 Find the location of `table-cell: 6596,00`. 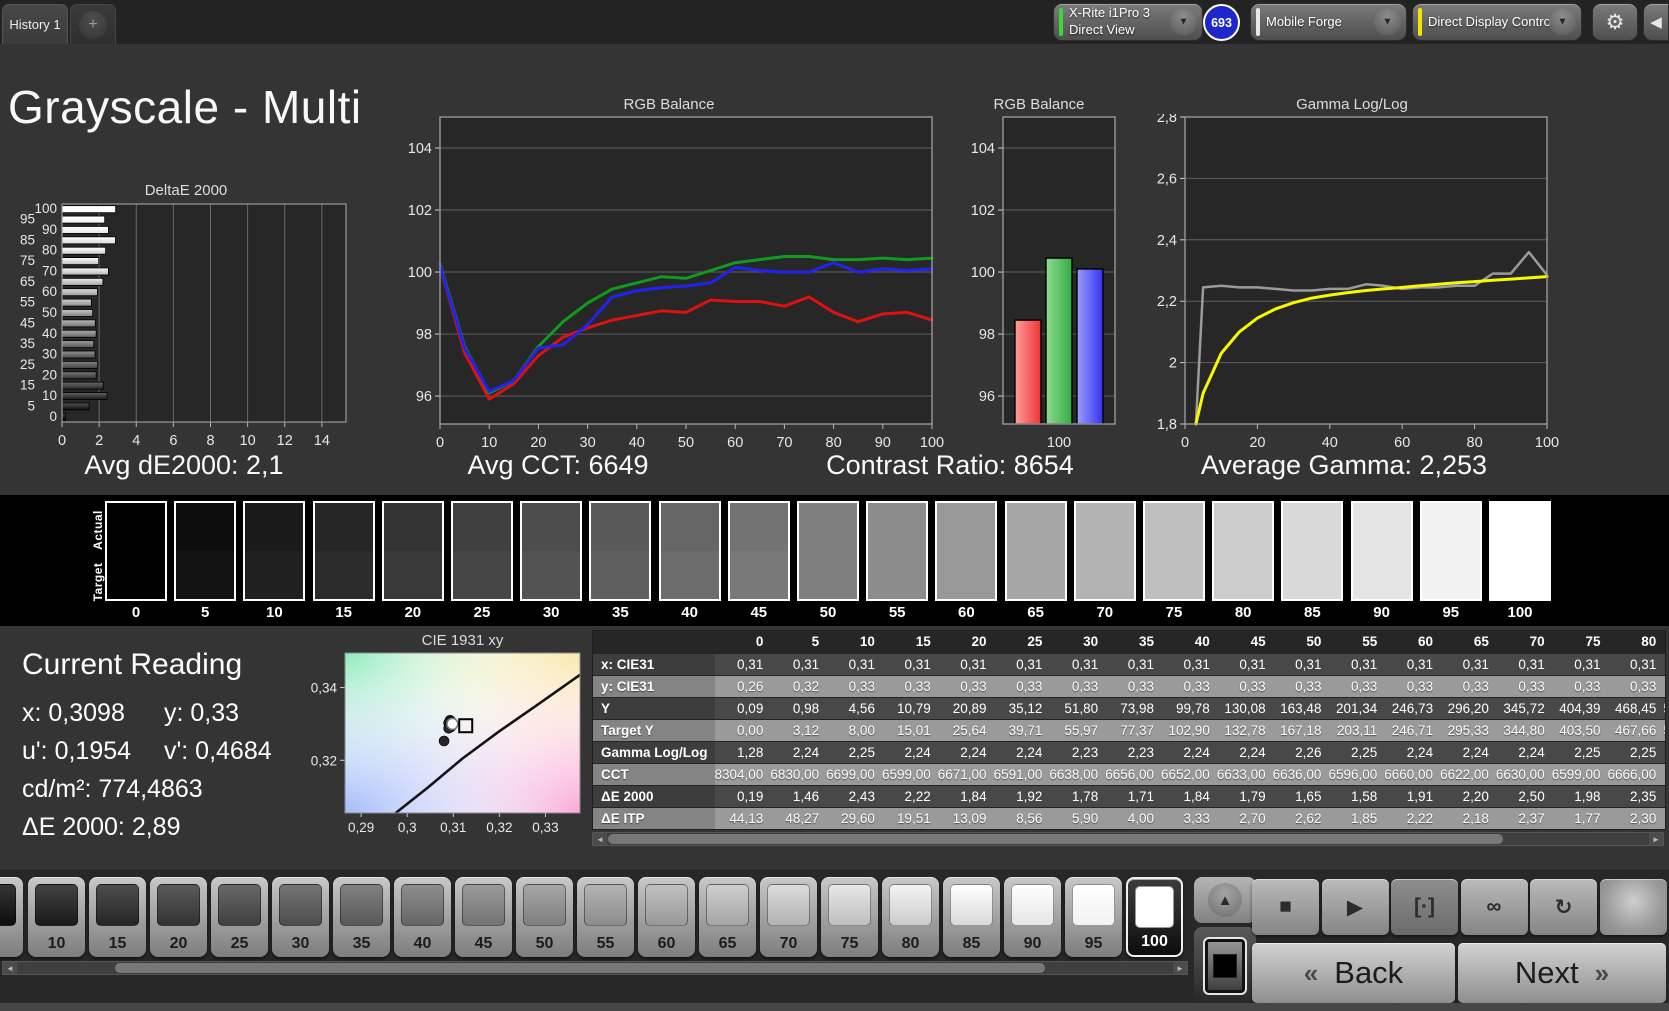

table-cell: 6596,00 is located at coordinates (1356, 774).